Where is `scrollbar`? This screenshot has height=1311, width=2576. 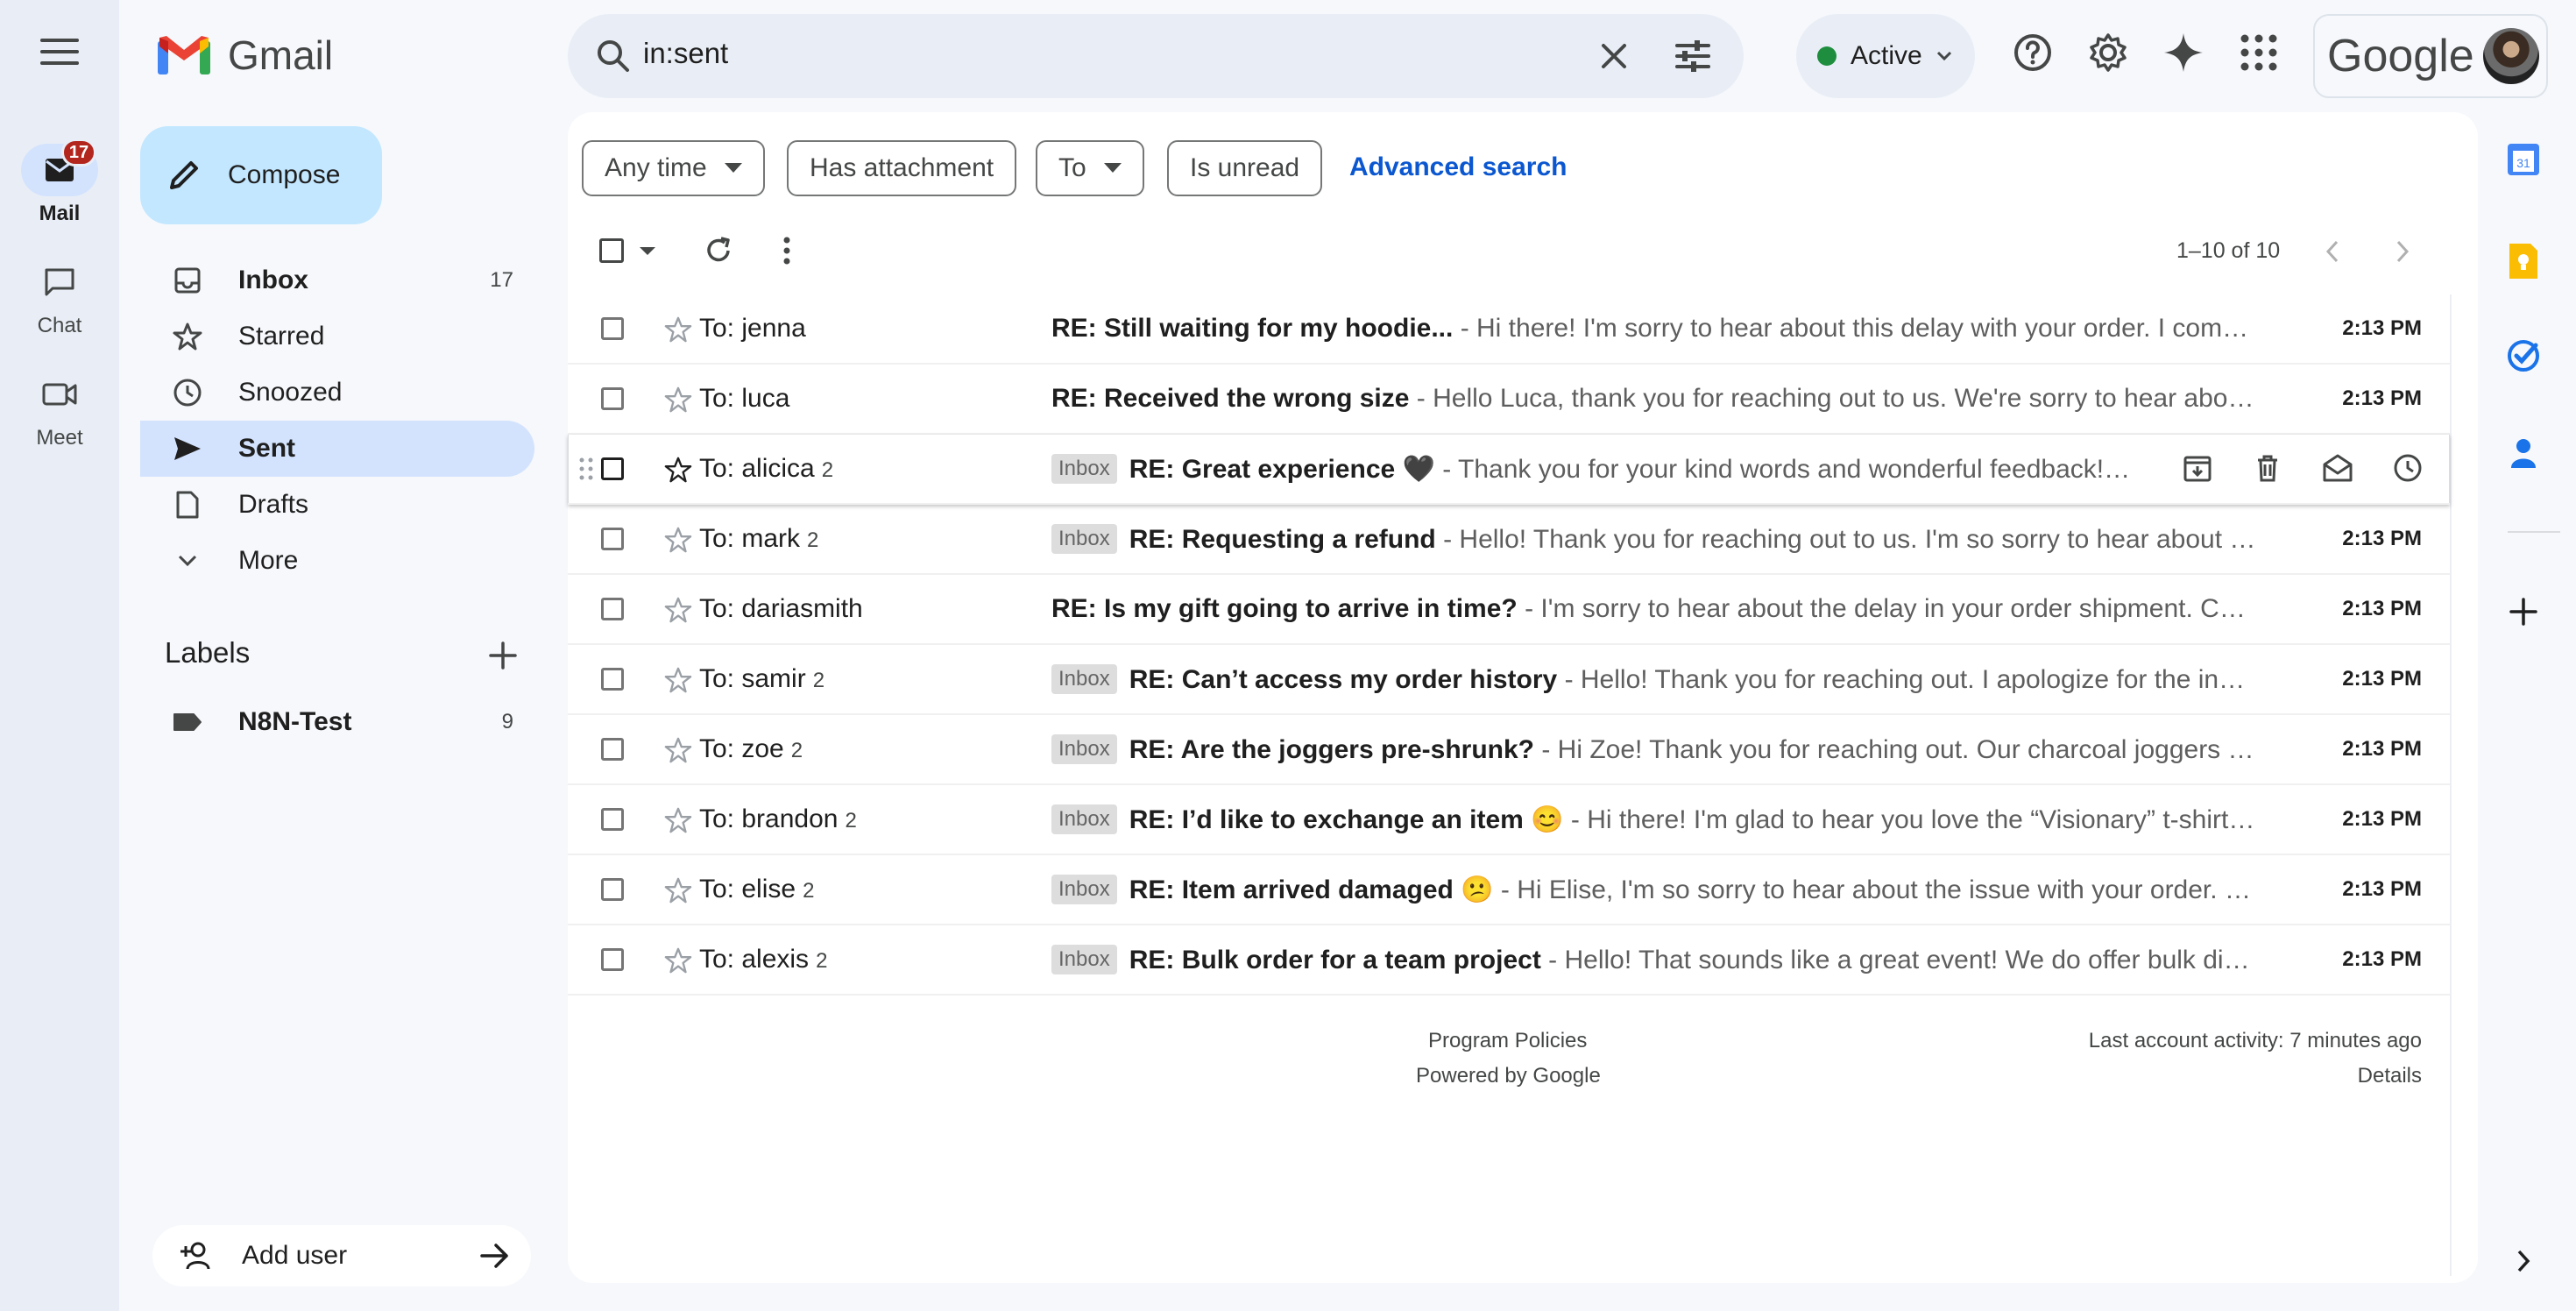
scrollbar is located at coordinates (2451, 785).